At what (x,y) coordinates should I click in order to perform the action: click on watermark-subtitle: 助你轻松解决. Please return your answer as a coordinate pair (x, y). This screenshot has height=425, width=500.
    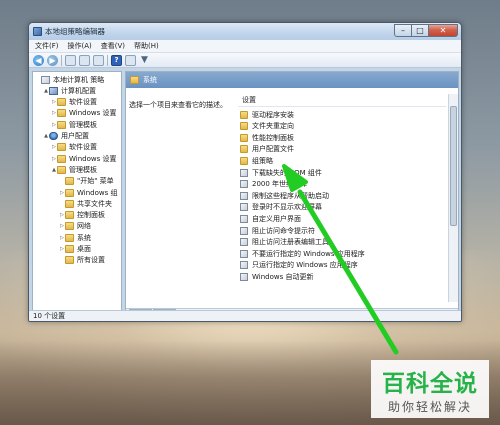
    Looking at the image, I should click on (429, 407).